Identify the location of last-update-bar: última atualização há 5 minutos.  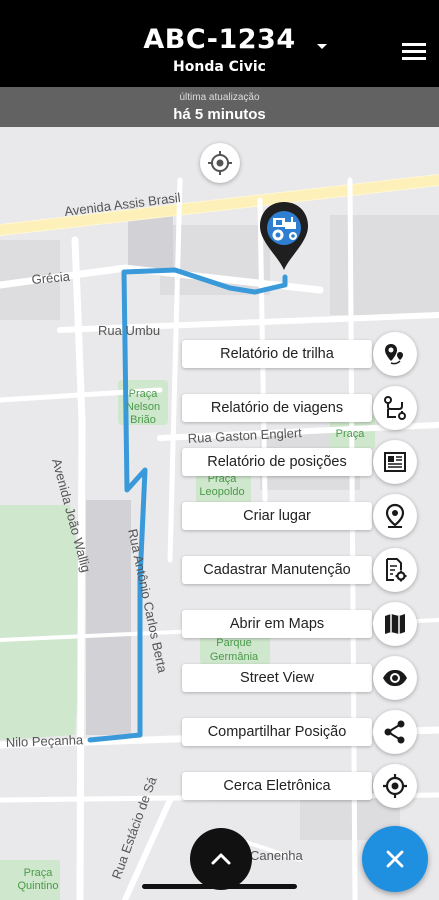
(219, 107).